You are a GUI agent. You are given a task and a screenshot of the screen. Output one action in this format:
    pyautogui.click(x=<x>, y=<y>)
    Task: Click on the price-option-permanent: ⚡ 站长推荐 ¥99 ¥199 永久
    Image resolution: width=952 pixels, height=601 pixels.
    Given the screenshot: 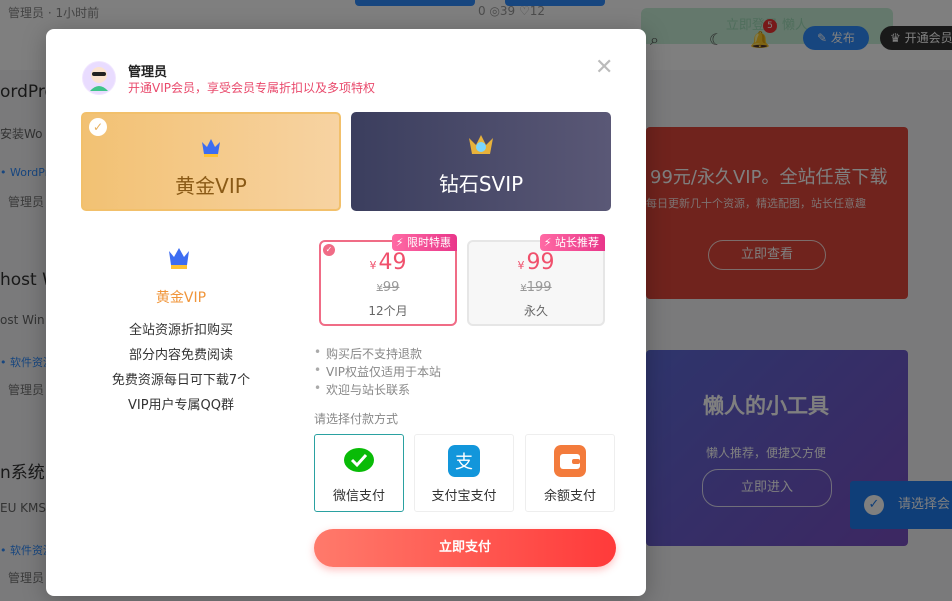 What is the action you would take?
    pyautogui.click(x=536, y=280)
    